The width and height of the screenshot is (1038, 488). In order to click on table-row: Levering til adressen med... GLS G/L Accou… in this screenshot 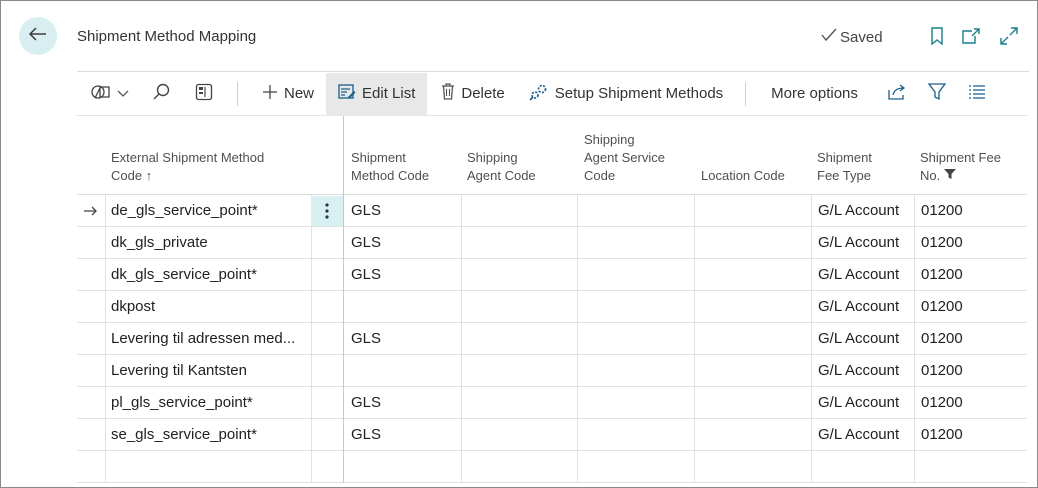, I will do `click(552, 339)`.